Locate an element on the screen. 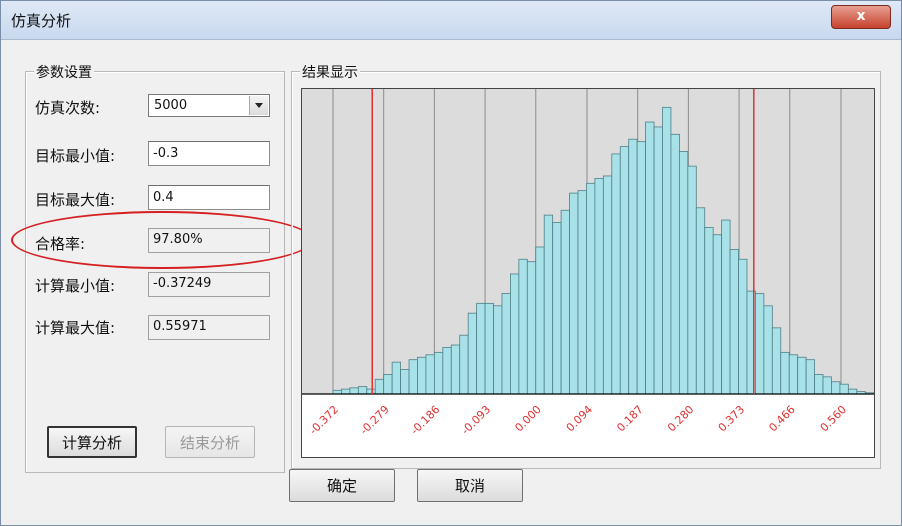 The width and height of the screenshot is (902, 526). sim-count-value: 5000 is located at coordinates (171, 105).